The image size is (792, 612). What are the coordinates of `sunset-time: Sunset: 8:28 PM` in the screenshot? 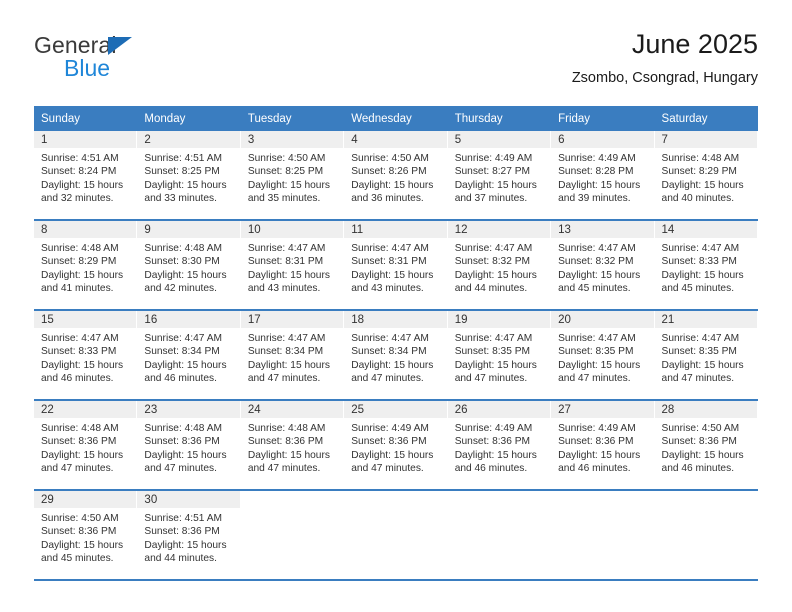 It's located at (596, 172).